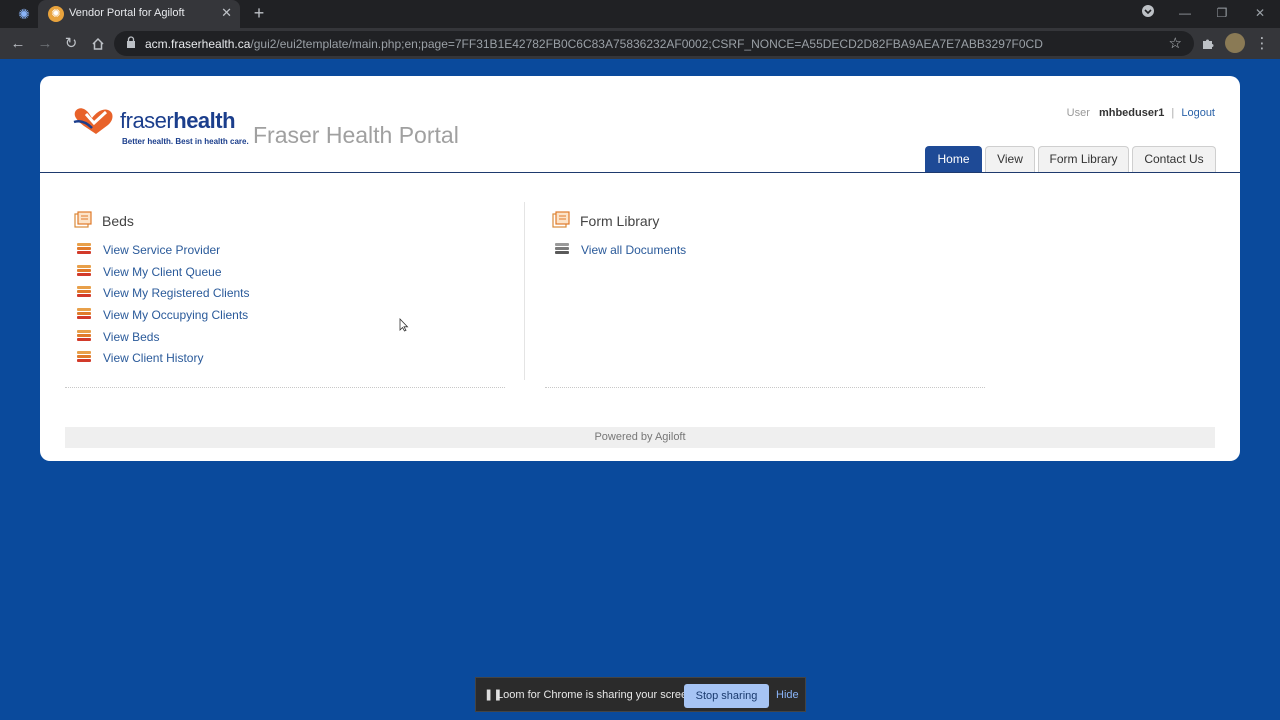  I want to click on user-bar: User mhbeduser1 | Logout, so click(1141, 113).